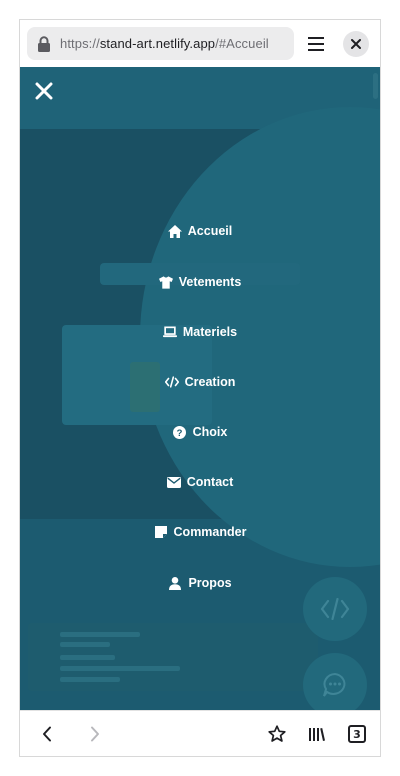 The image size is (400, 776). Describe the element at coordinates (210, 382) in the screenshot. I see `menu-item-label: Creation` at that location.